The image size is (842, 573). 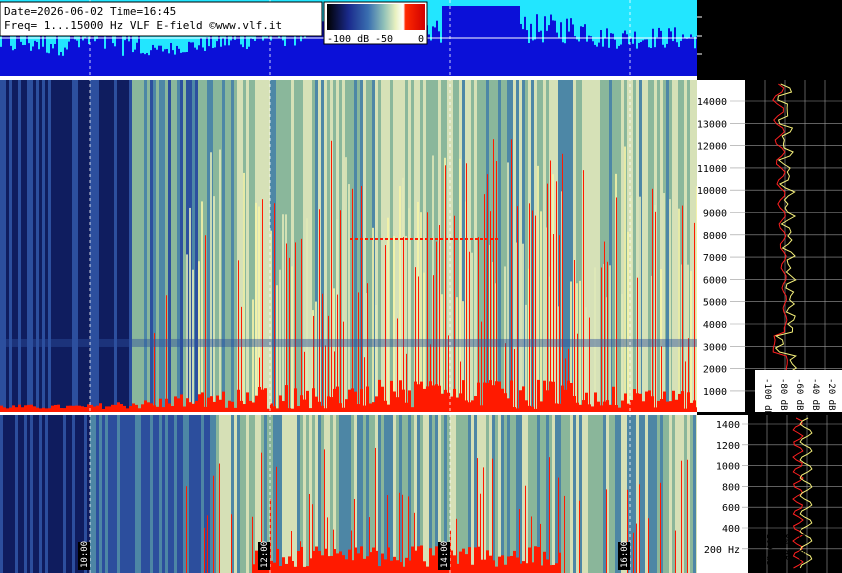 I want to click on low-db-axis-label: -20 dB, so click(x=833, y=544).